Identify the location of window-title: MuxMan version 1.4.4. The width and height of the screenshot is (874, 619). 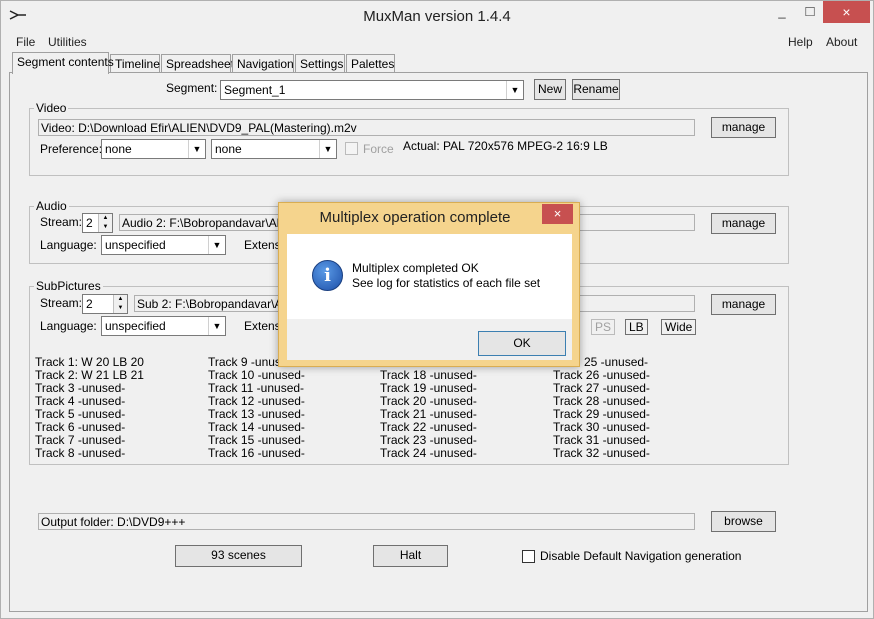
(437, 16).